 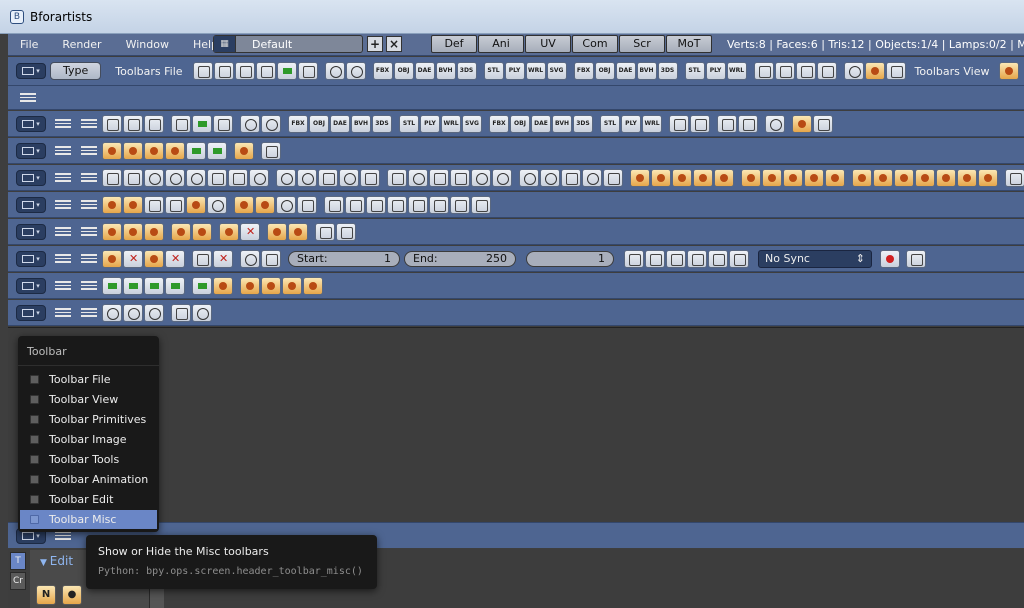 I want to click on image-sample-icon, so click(x=286, y=204).